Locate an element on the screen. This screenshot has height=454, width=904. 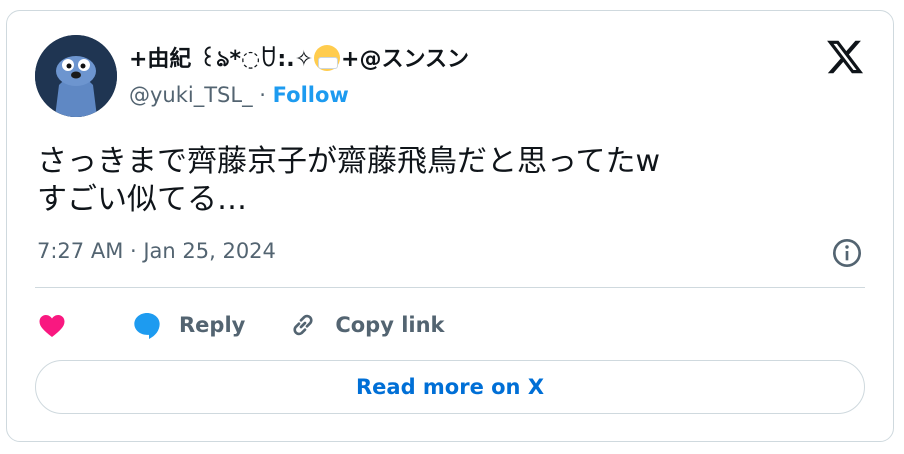
reply-button: Reply is located at coordinates (188, 325).